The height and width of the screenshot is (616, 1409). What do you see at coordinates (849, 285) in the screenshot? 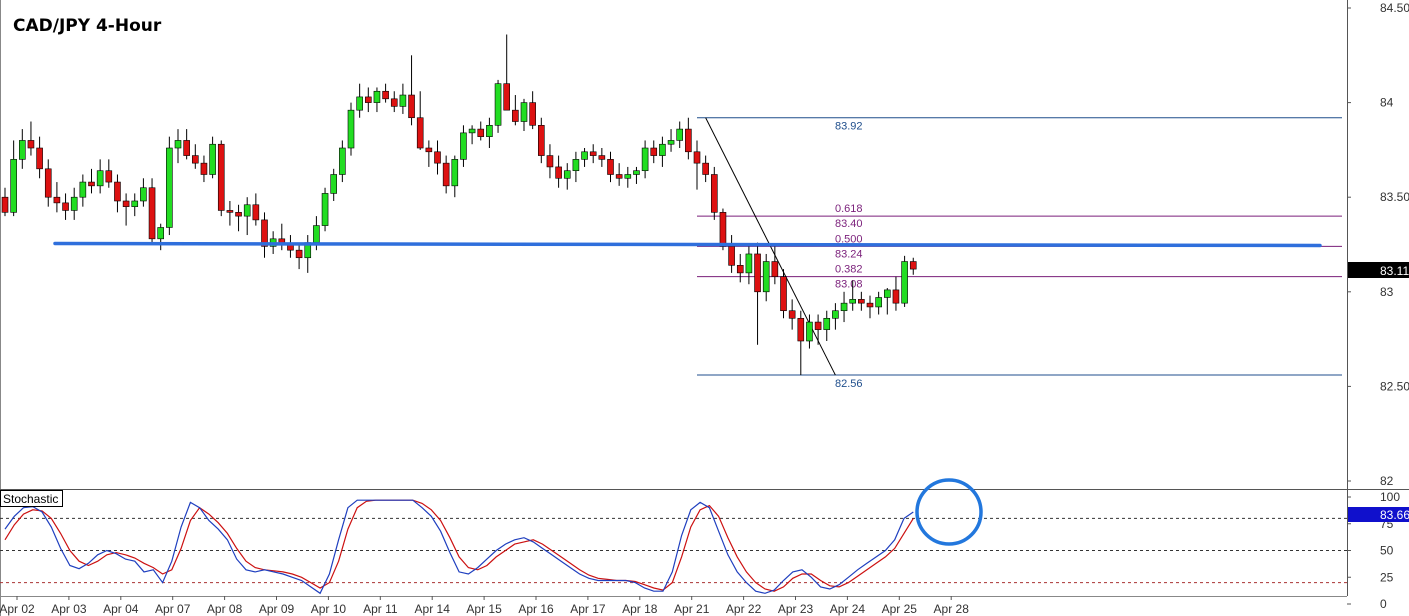
I see `fib-price-label: 83.08` at bounding box center [849, 285].